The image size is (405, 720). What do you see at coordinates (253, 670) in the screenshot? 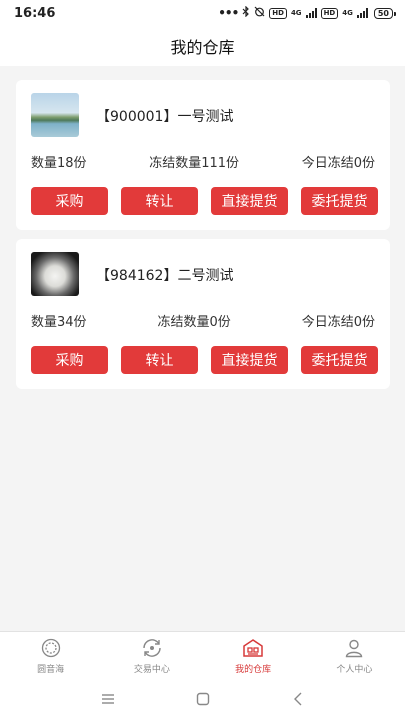
I see `tab-label: 我的仓库` at bounding box center [253, 670].